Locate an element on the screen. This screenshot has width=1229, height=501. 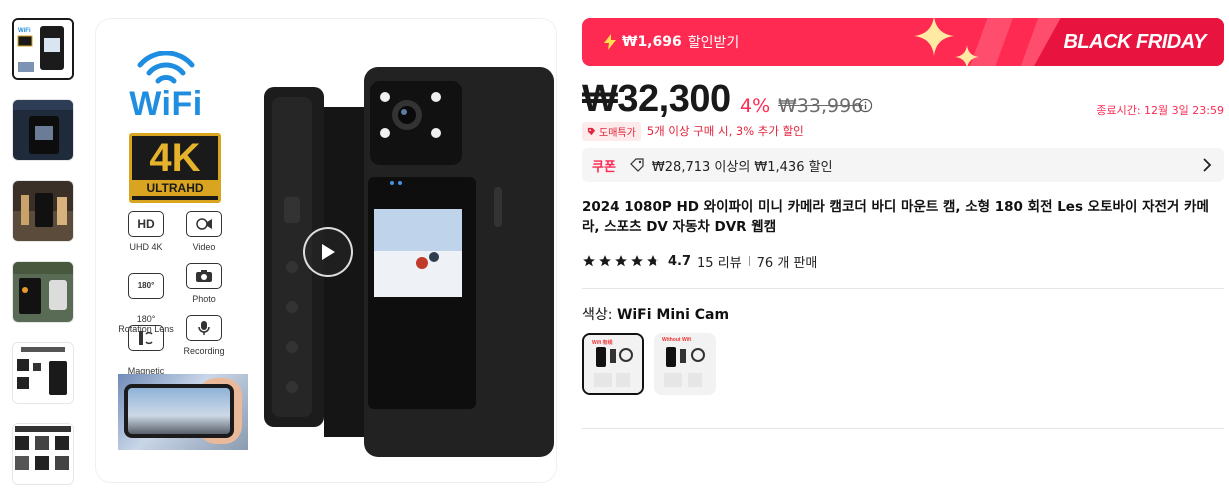
rotation-icon: 180° is located at coordinates (146, 286).